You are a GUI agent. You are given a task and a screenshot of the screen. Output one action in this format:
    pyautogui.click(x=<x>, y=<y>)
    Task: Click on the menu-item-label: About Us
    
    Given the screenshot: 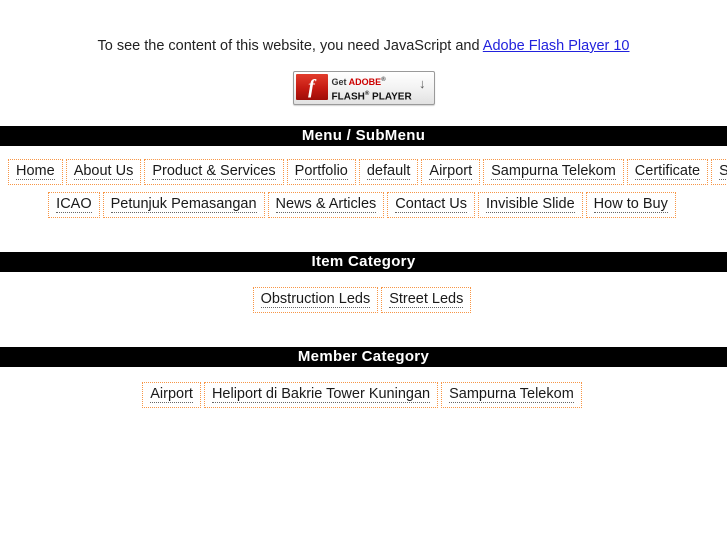 What is the action you would take?
    pyautogui.click(x=103, y=172)
    